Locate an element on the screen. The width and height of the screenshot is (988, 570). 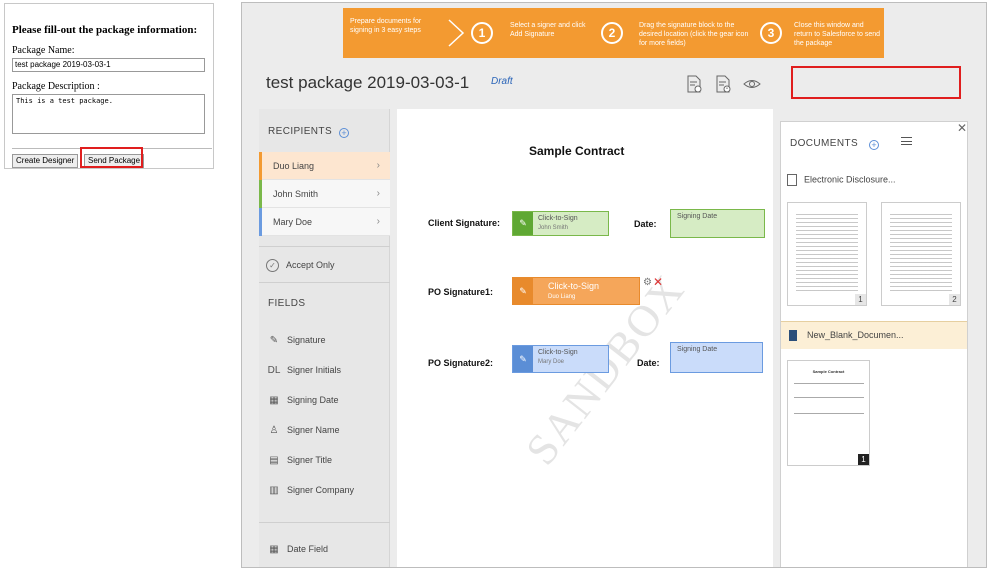
chevron-right-icon: › is located at coordinates (378, 193).